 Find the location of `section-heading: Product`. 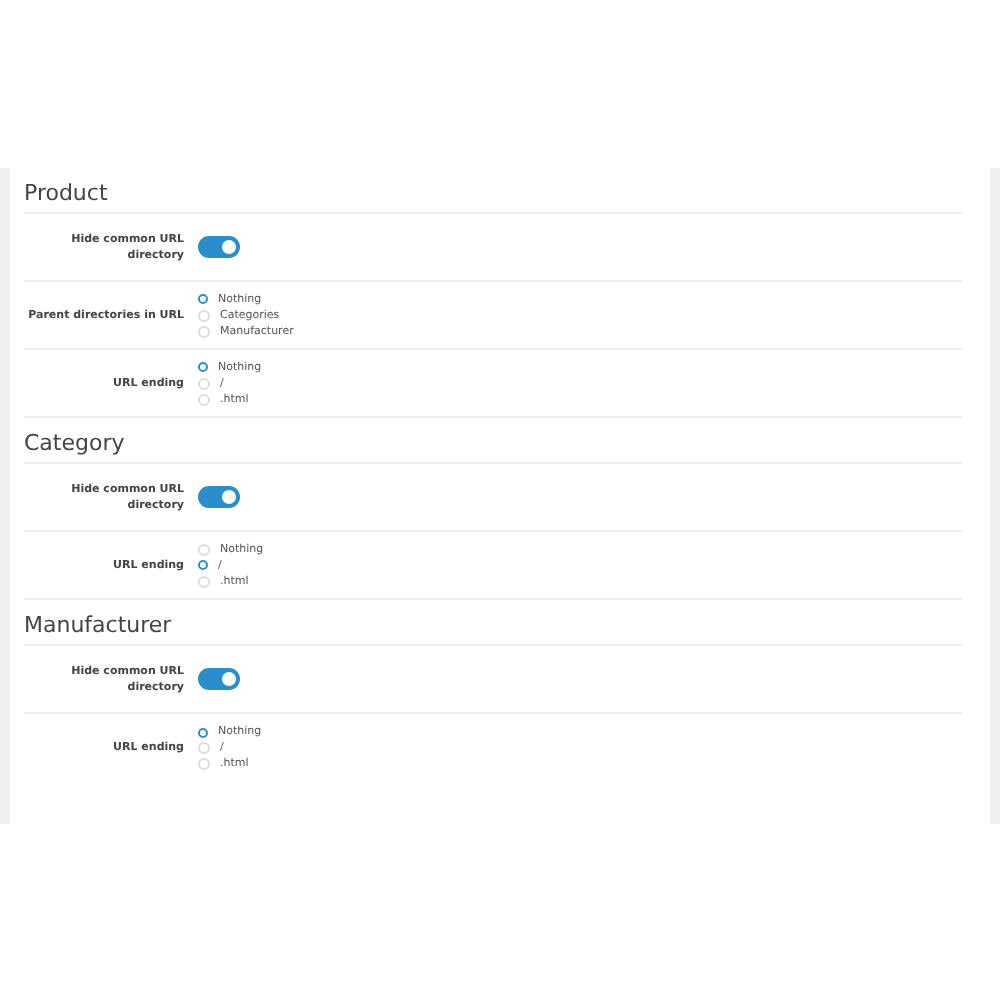

section-heading: Product is located at coordinates (493, 191).